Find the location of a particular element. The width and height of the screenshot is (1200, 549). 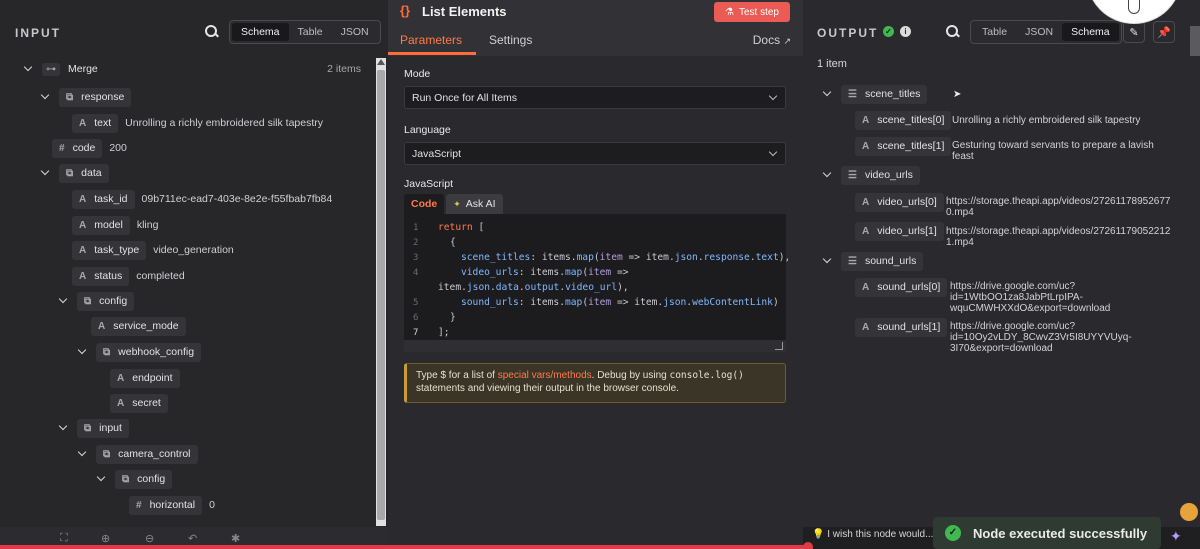

number-icon: # is located at coordinates (62, 148).